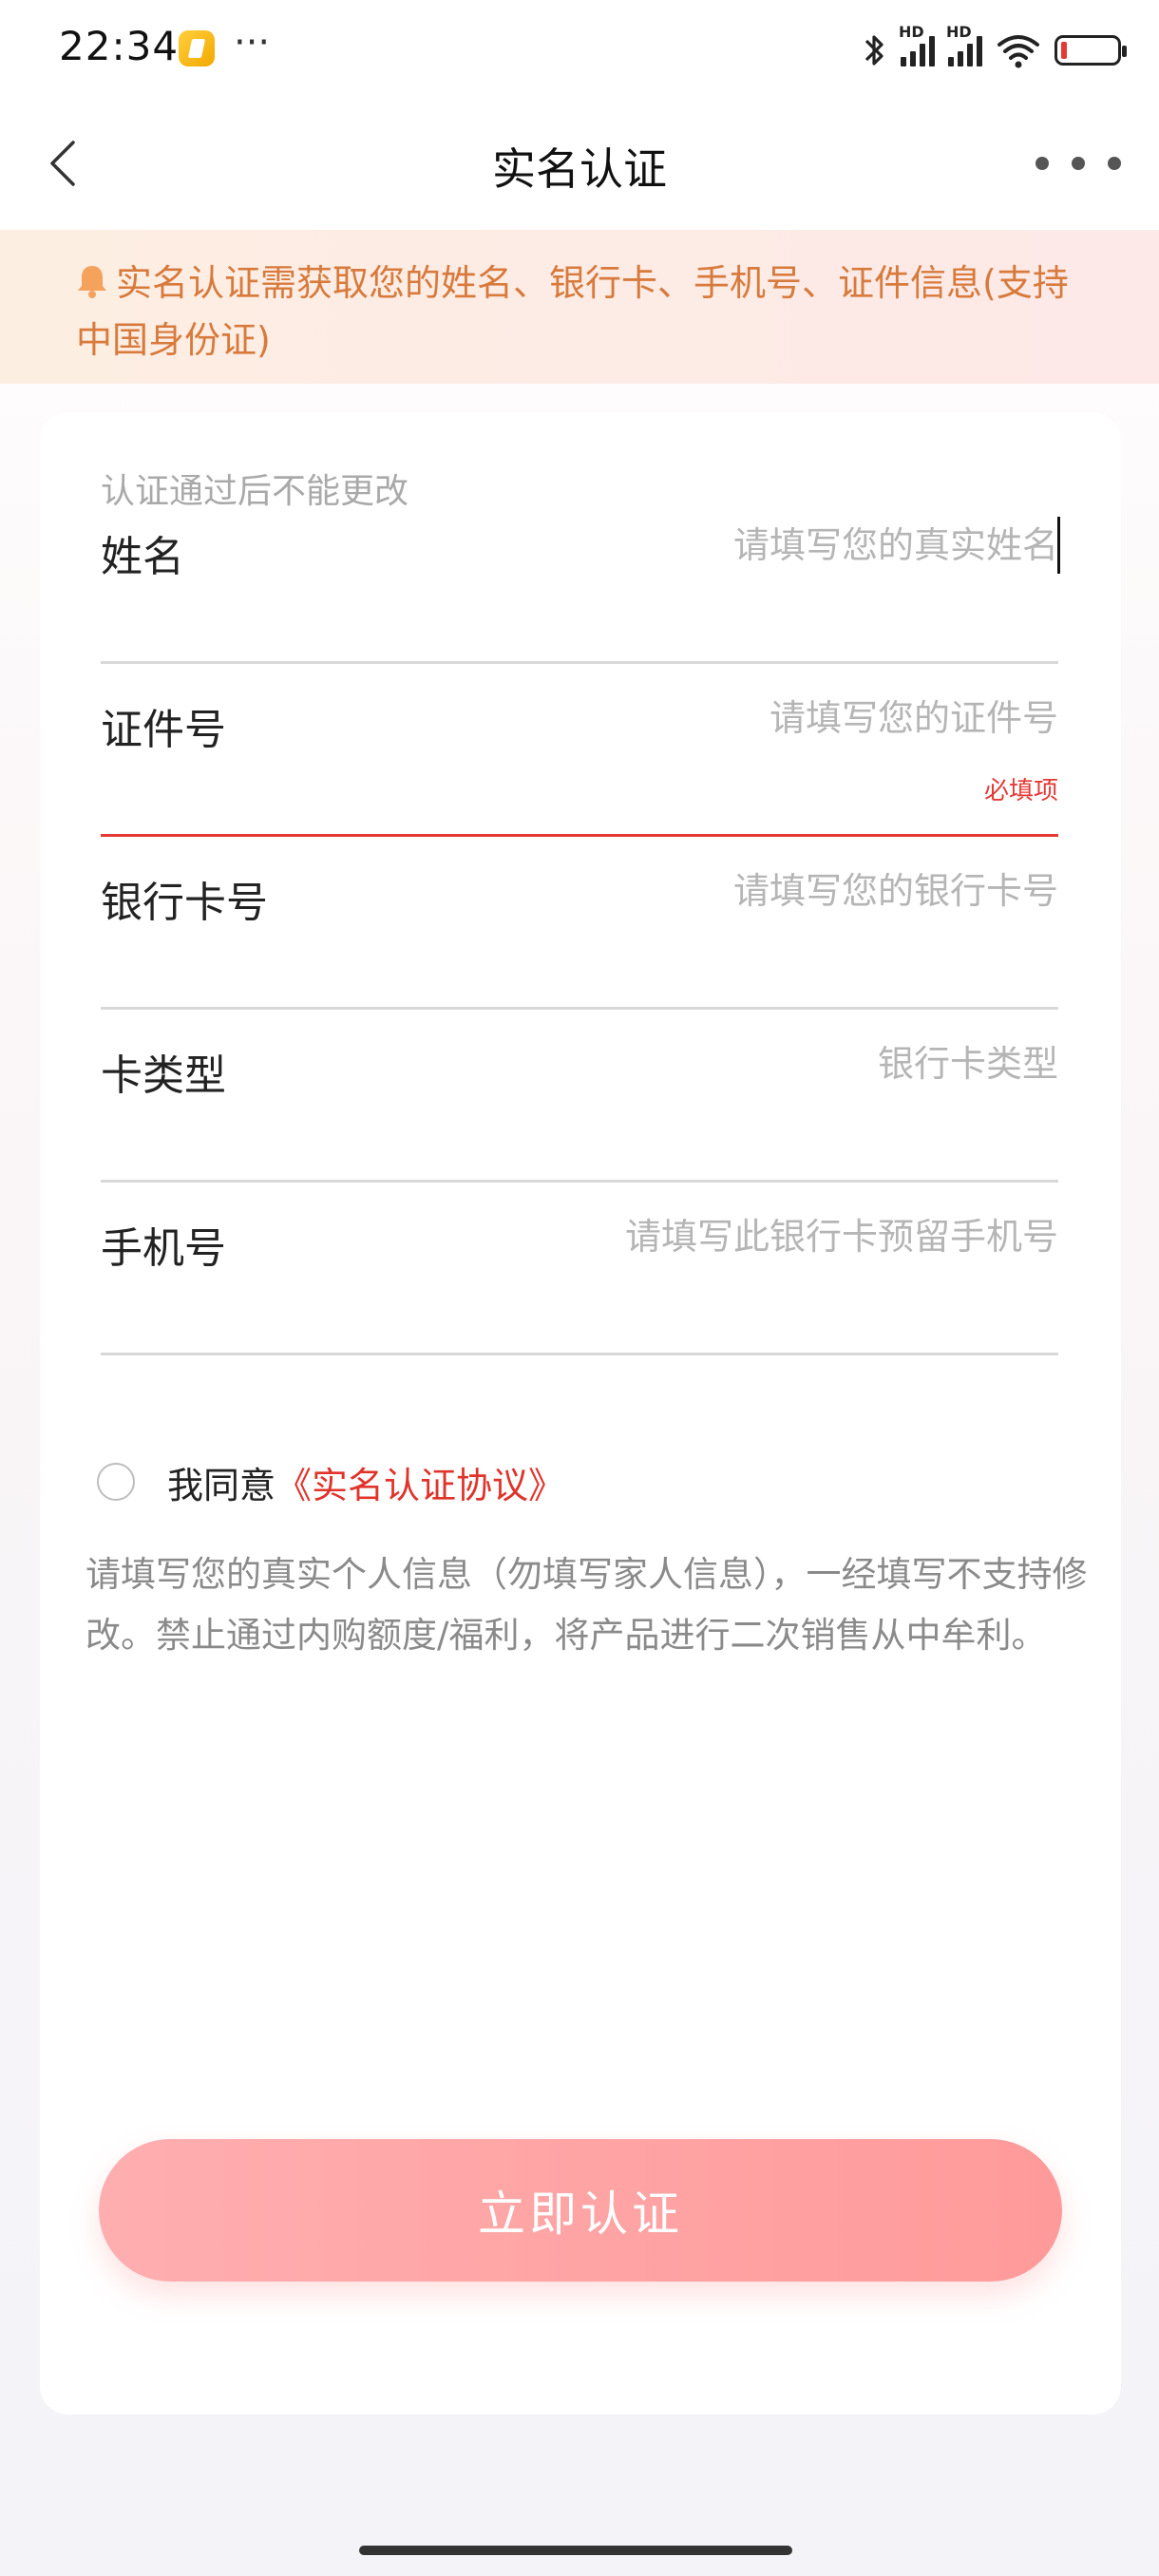 The width and height of the screenshot is (1159, 2576). Describe the element at coordinates (579, 749) in the screenshot. I see `id-number-row: 证件号 必填项` at that location.